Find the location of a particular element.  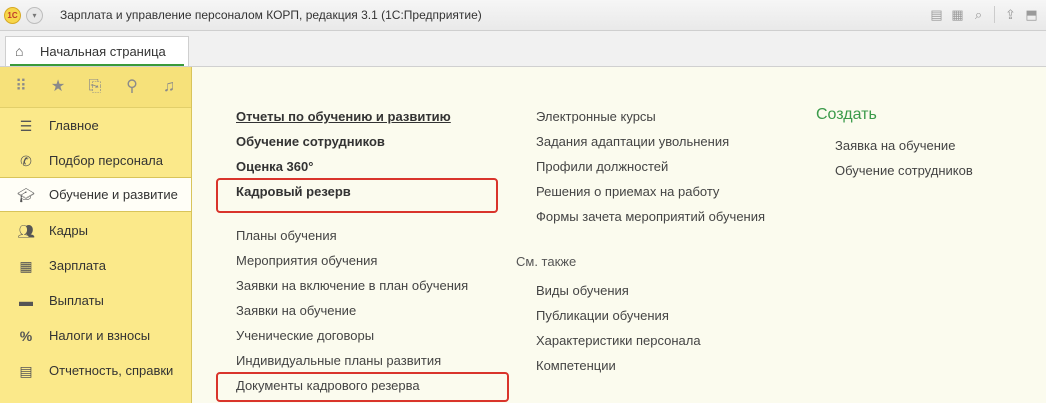

link-plan-inclusion-requests: Заявки на включение в план обучения is located at coordinates (352, 285).